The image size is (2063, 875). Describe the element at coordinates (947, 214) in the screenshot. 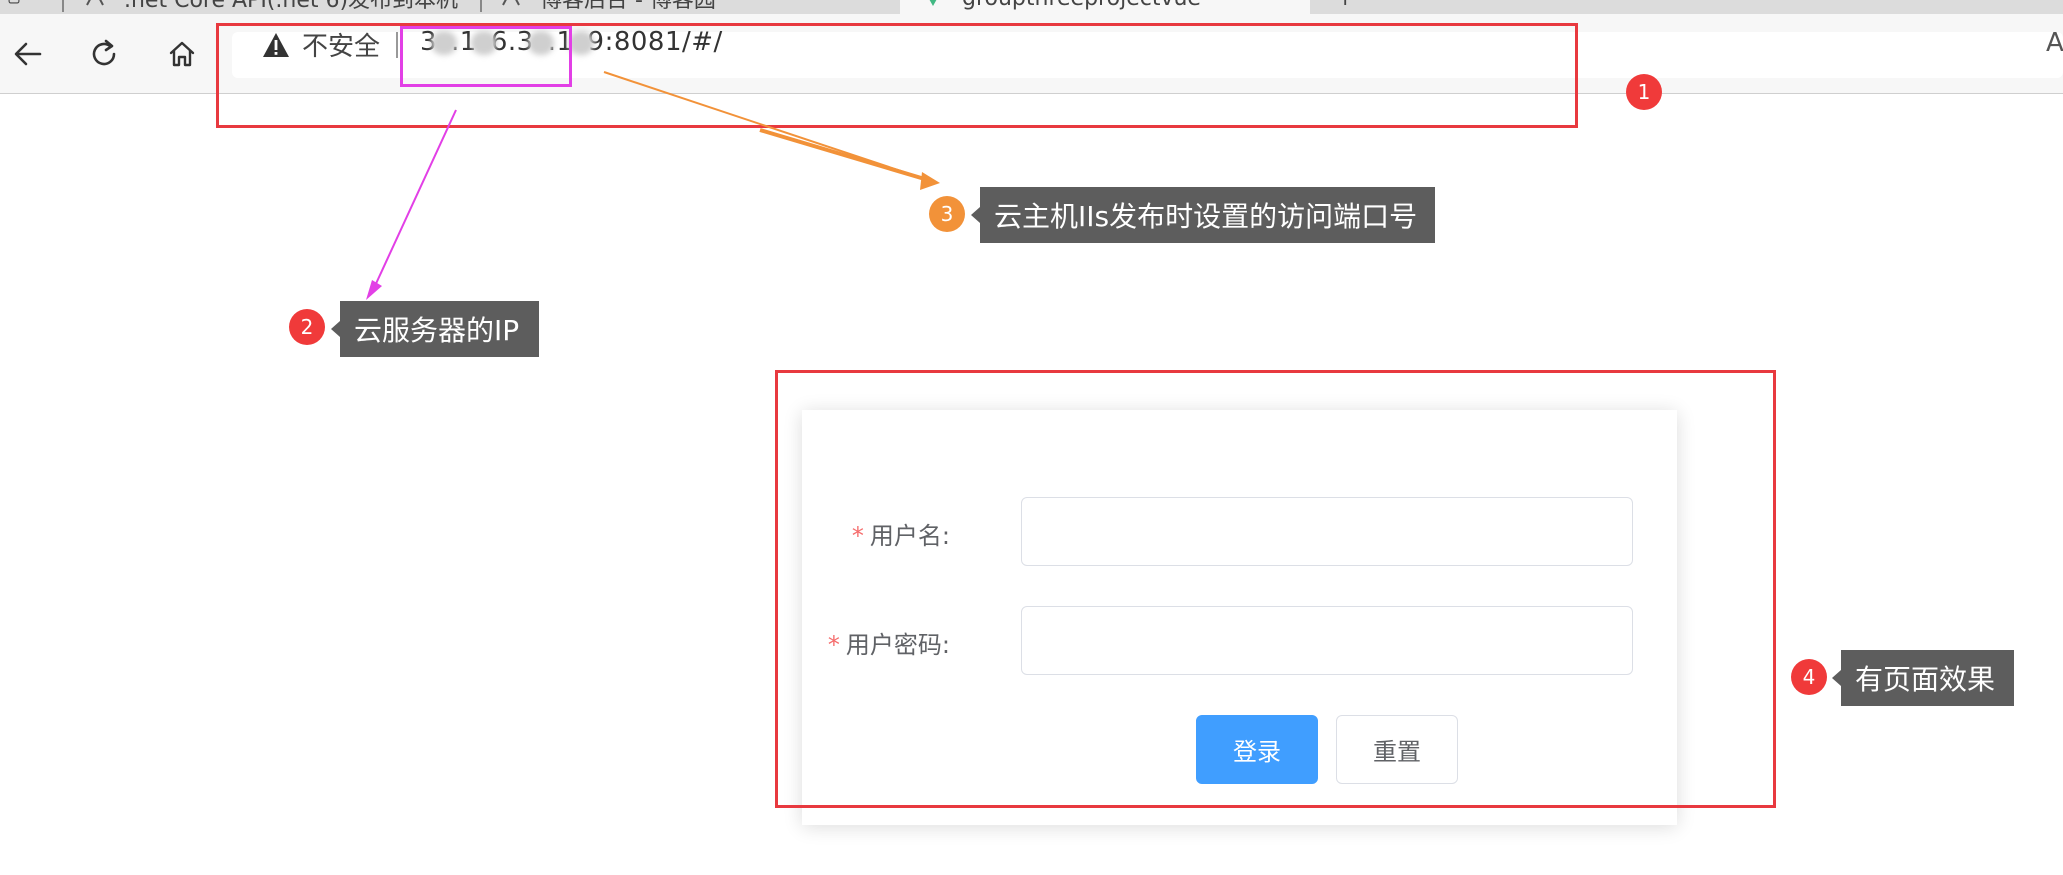

I see `annotation-badge-3: 3` at that location.